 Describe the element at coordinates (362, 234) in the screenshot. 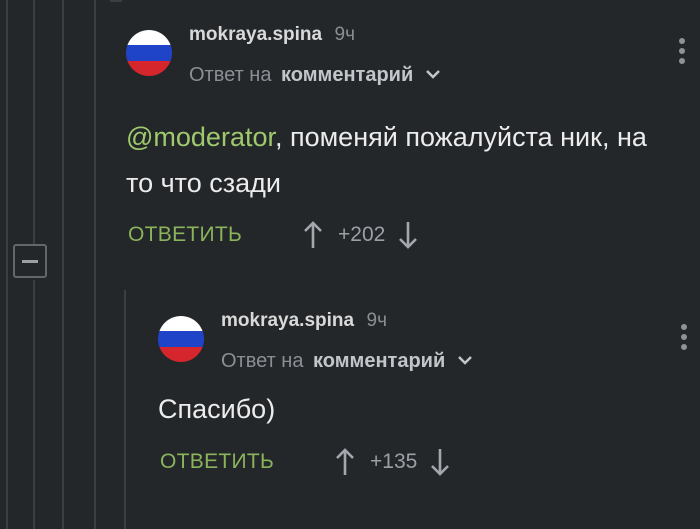

I see `rating-count: +202` at that location.